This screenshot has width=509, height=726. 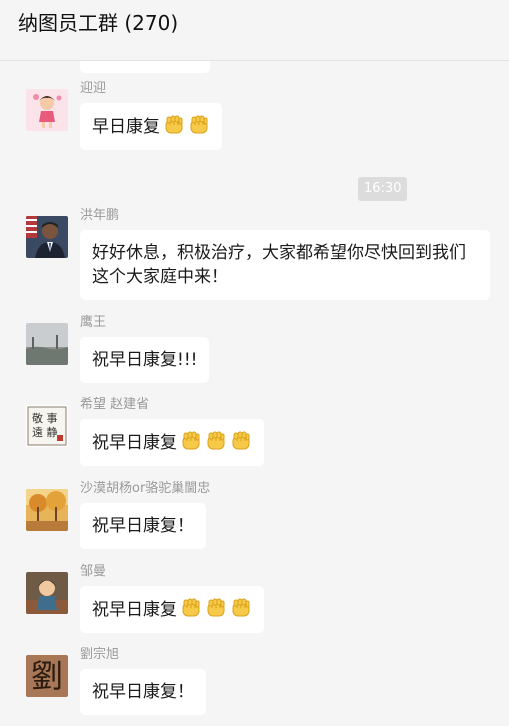 I want to click on sender-name: 沙漠胡杨or骆驼巢閫忠, so click(x=145, y=488).